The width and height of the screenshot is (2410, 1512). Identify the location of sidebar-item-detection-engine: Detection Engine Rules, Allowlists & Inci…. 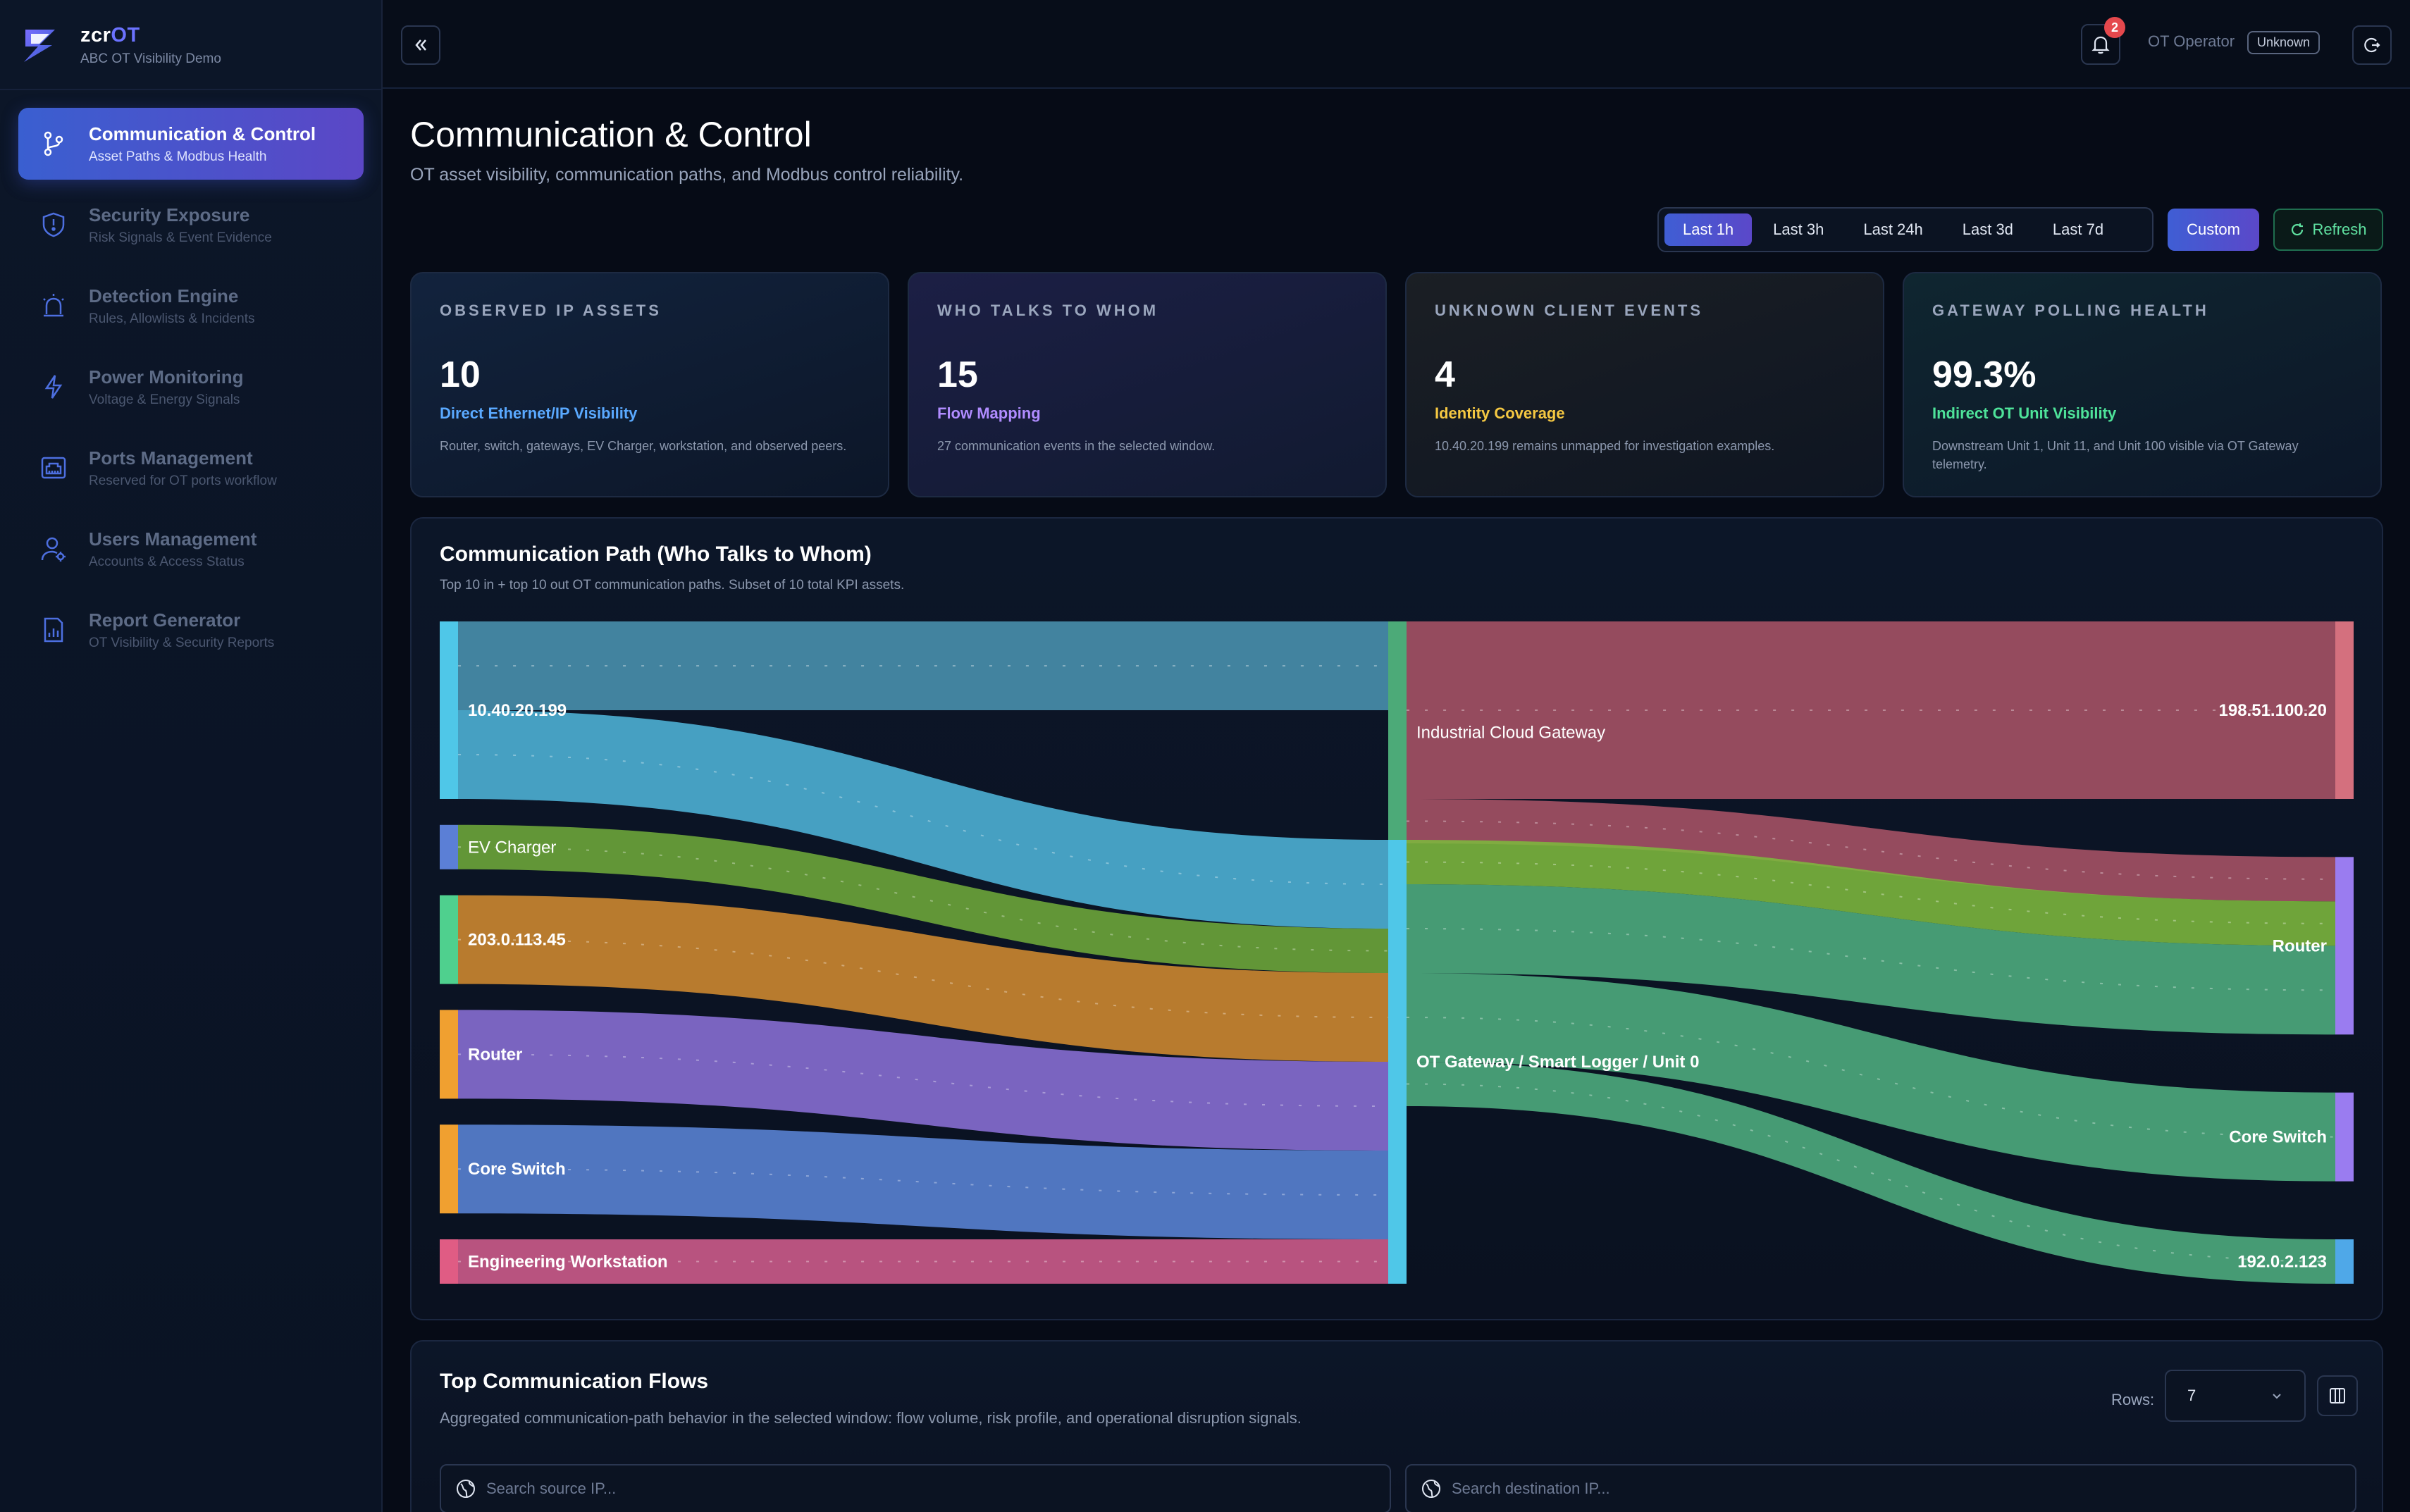
(191, 306).